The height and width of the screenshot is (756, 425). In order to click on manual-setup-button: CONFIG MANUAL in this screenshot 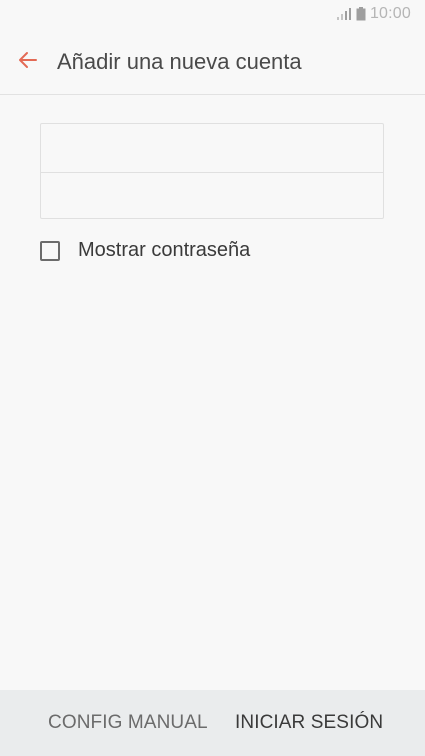, I will do `click(128, 723)`.